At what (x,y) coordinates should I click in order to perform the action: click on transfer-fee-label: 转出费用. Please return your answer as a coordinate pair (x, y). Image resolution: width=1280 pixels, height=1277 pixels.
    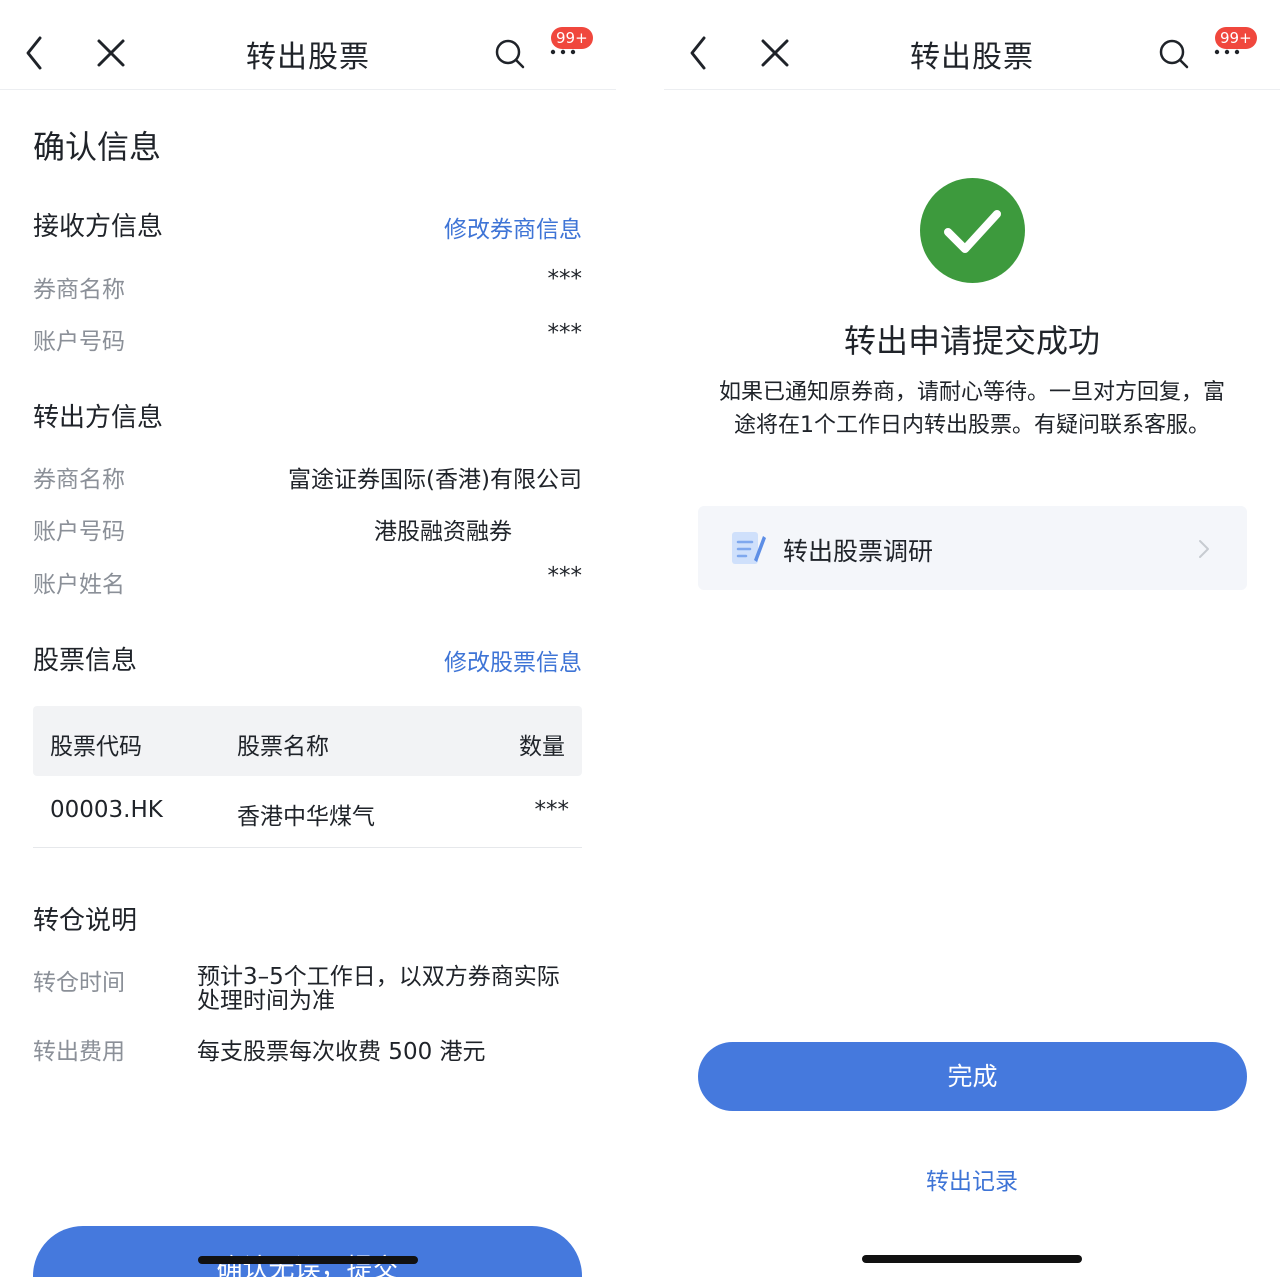
    Looking at the image, I should click on (79, 1052).